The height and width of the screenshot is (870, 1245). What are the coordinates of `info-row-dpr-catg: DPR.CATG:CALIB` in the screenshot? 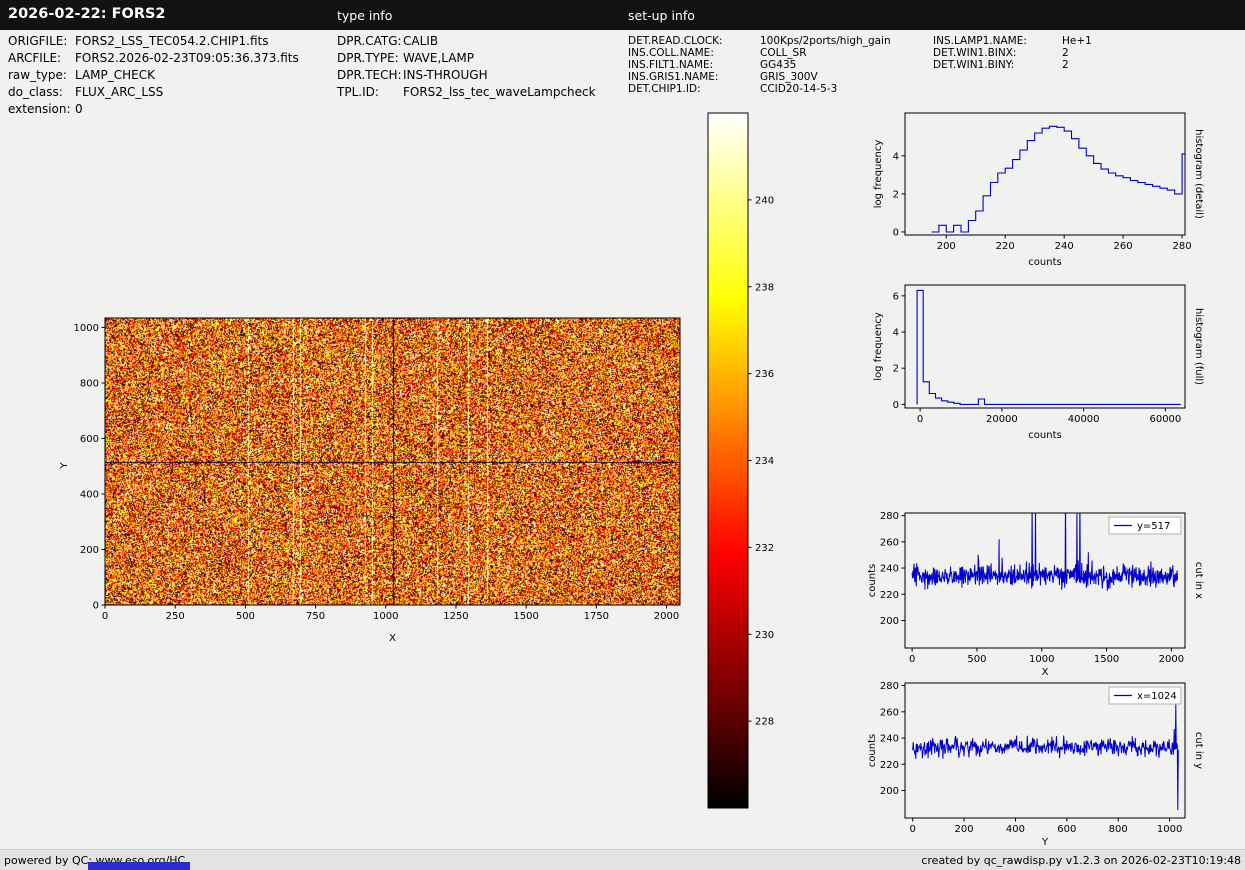 It's located at (466, 41).